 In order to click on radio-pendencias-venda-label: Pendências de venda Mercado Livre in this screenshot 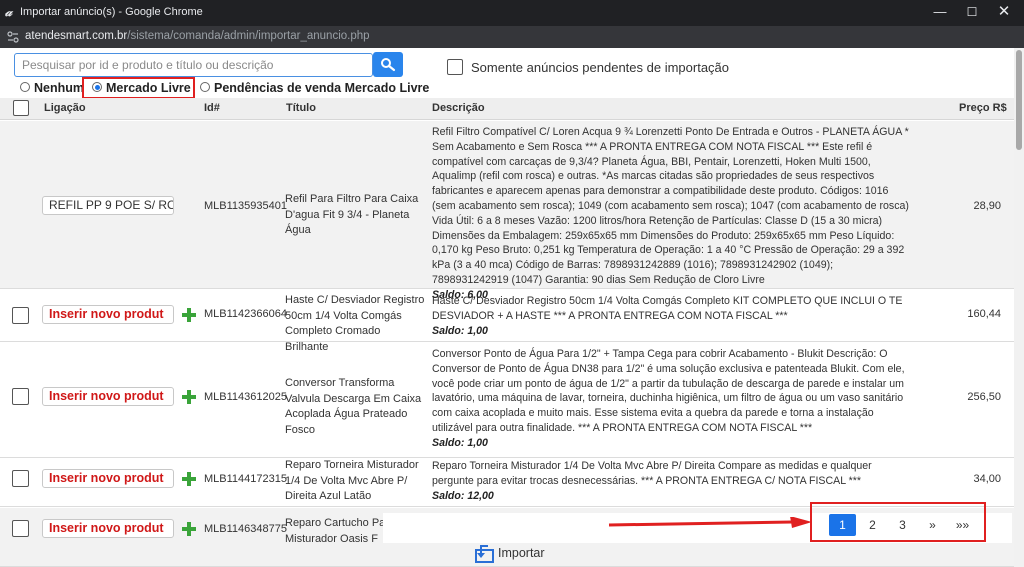, I will do `click(322, 88)`.